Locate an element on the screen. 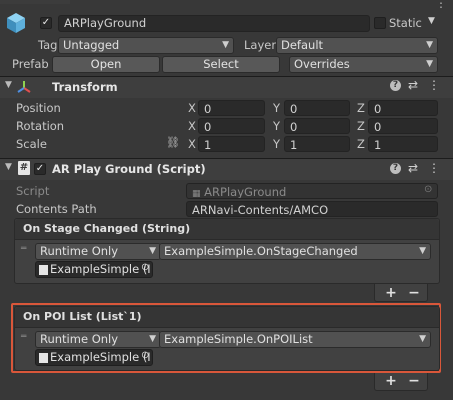 Image resolution: width=453 pixels, height=400 pixels. scale-z-label: Z is located at coordinates (361, 144).